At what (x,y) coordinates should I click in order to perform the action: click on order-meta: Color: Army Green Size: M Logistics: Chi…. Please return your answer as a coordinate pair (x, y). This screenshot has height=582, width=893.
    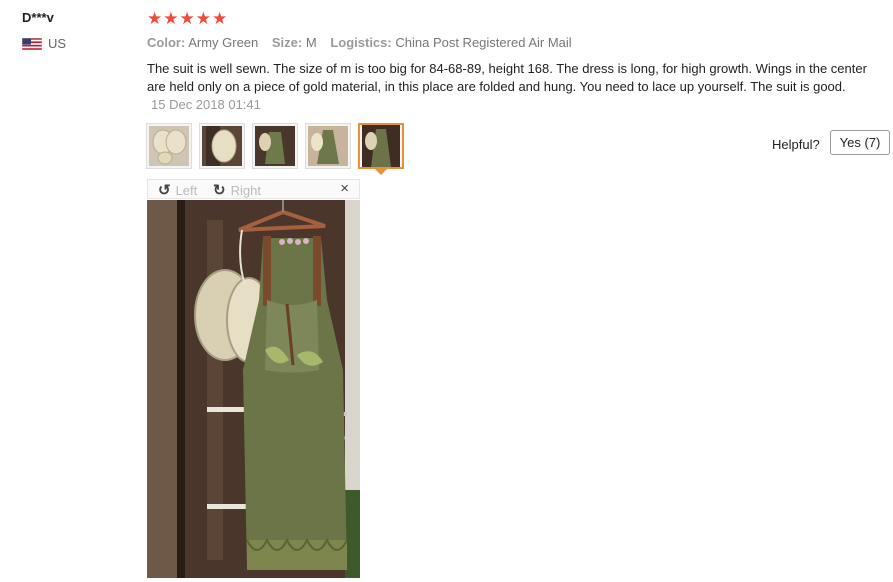
    Looking at the image, I should click on (364, 42).